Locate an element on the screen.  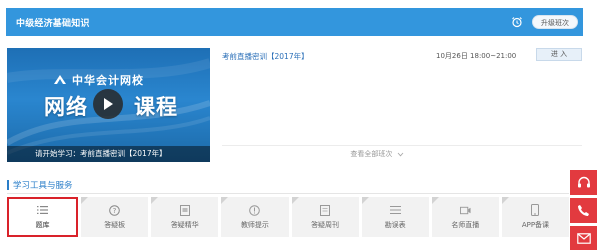
tool-app-prep: APP备课 is located at coordinates (535, 217).